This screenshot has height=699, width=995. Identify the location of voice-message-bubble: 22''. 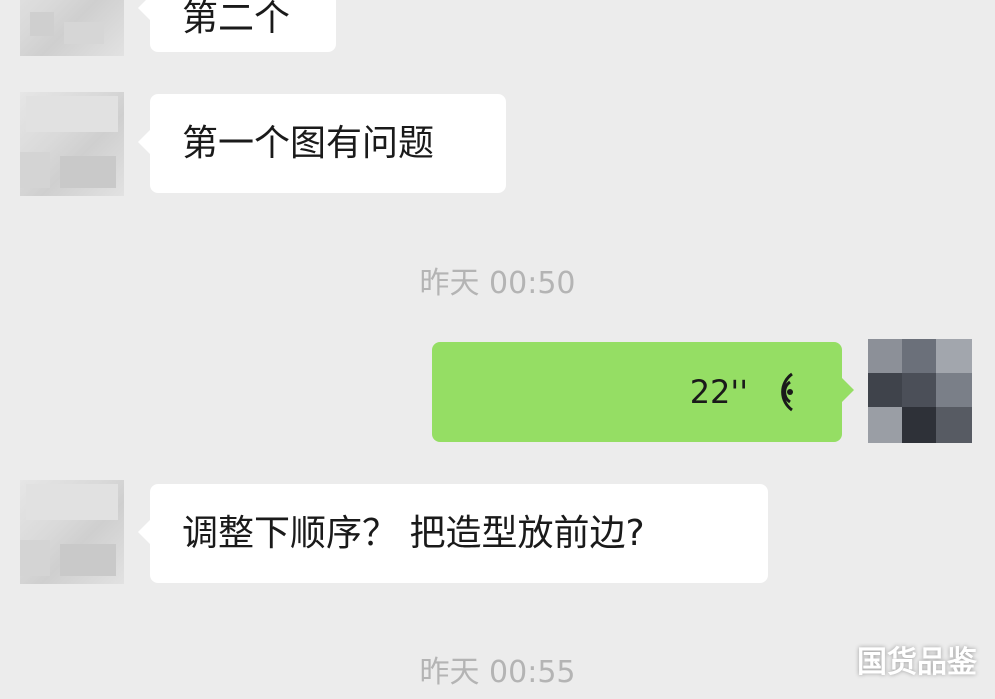
(643, 392).